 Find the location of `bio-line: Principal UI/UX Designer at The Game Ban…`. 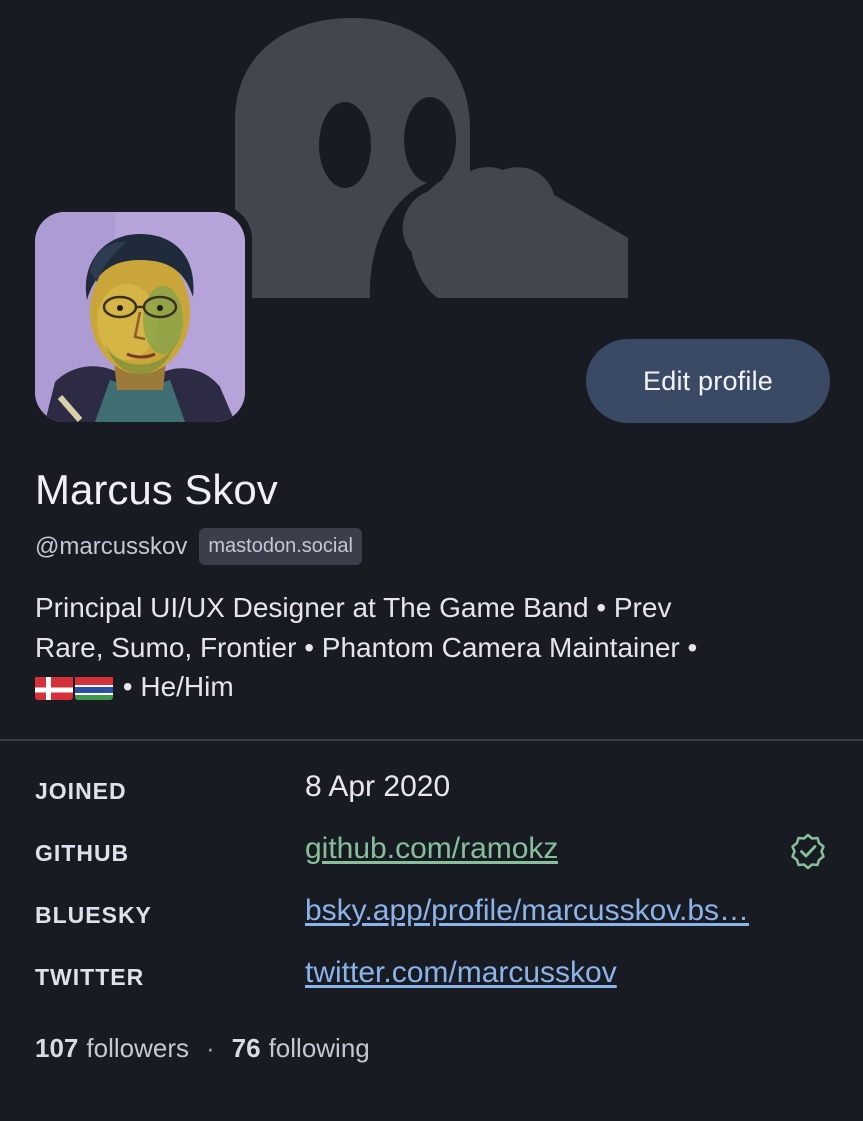

bio-line: Principal UI/UX Designer at The Game Ban… is located at coordinates (353, 607).